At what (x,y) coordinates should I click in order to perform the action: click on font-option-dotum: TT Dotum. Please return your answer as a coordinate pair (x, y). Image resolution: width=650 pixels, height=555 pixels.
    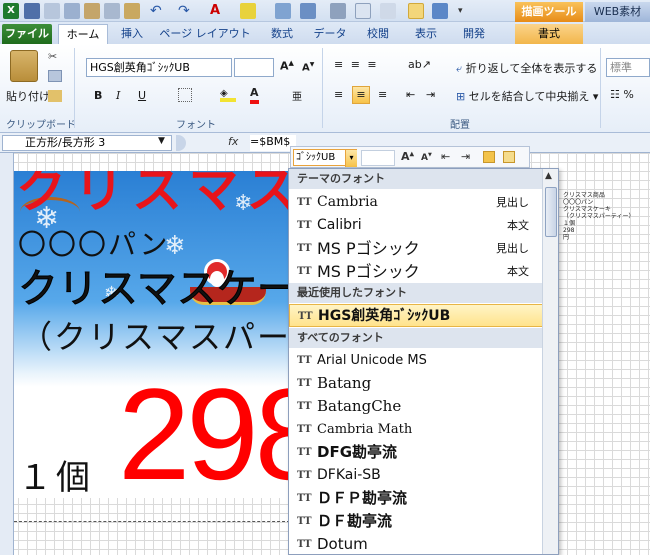
    Looking at the image, I should click on (416, 543).